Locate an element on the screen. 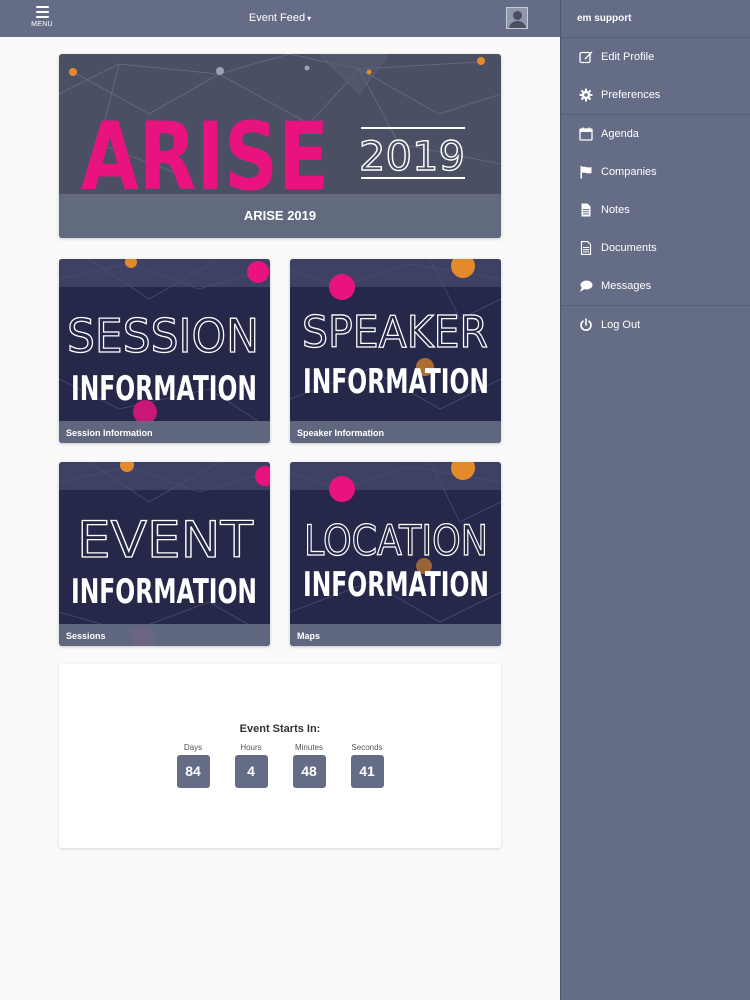 The image size is (750, 1000). caret-down-icon: ▾ is located at coordinates (309, 18).